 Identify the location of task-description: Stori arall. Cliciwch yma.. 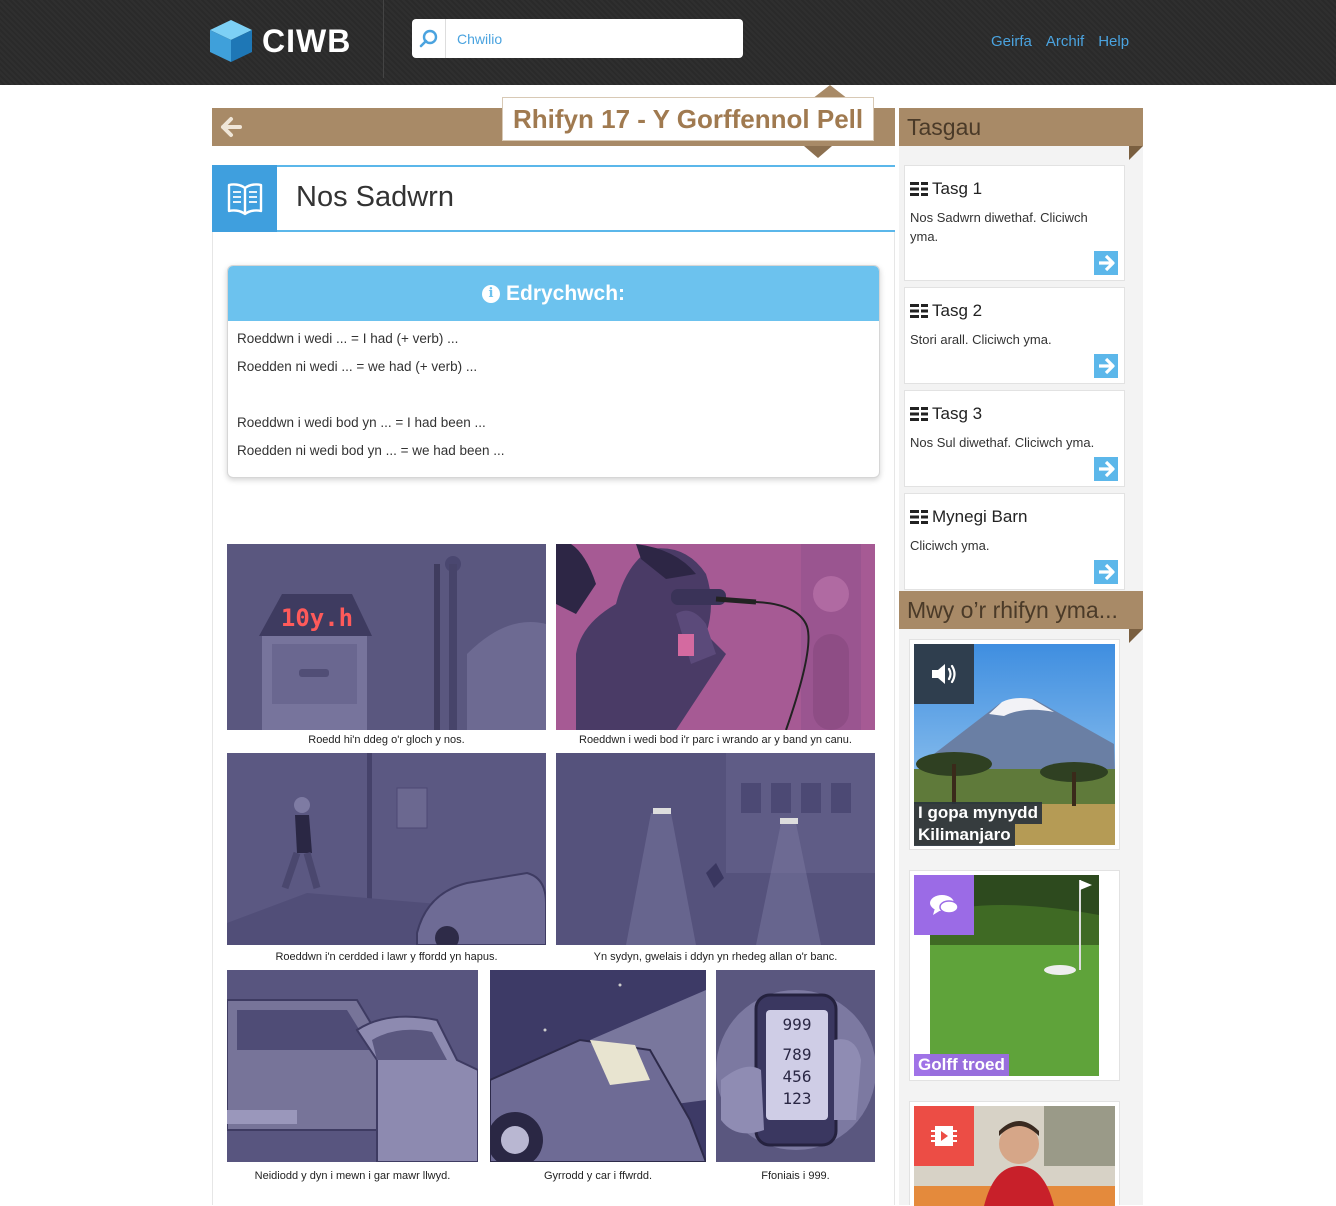
(981, 339).